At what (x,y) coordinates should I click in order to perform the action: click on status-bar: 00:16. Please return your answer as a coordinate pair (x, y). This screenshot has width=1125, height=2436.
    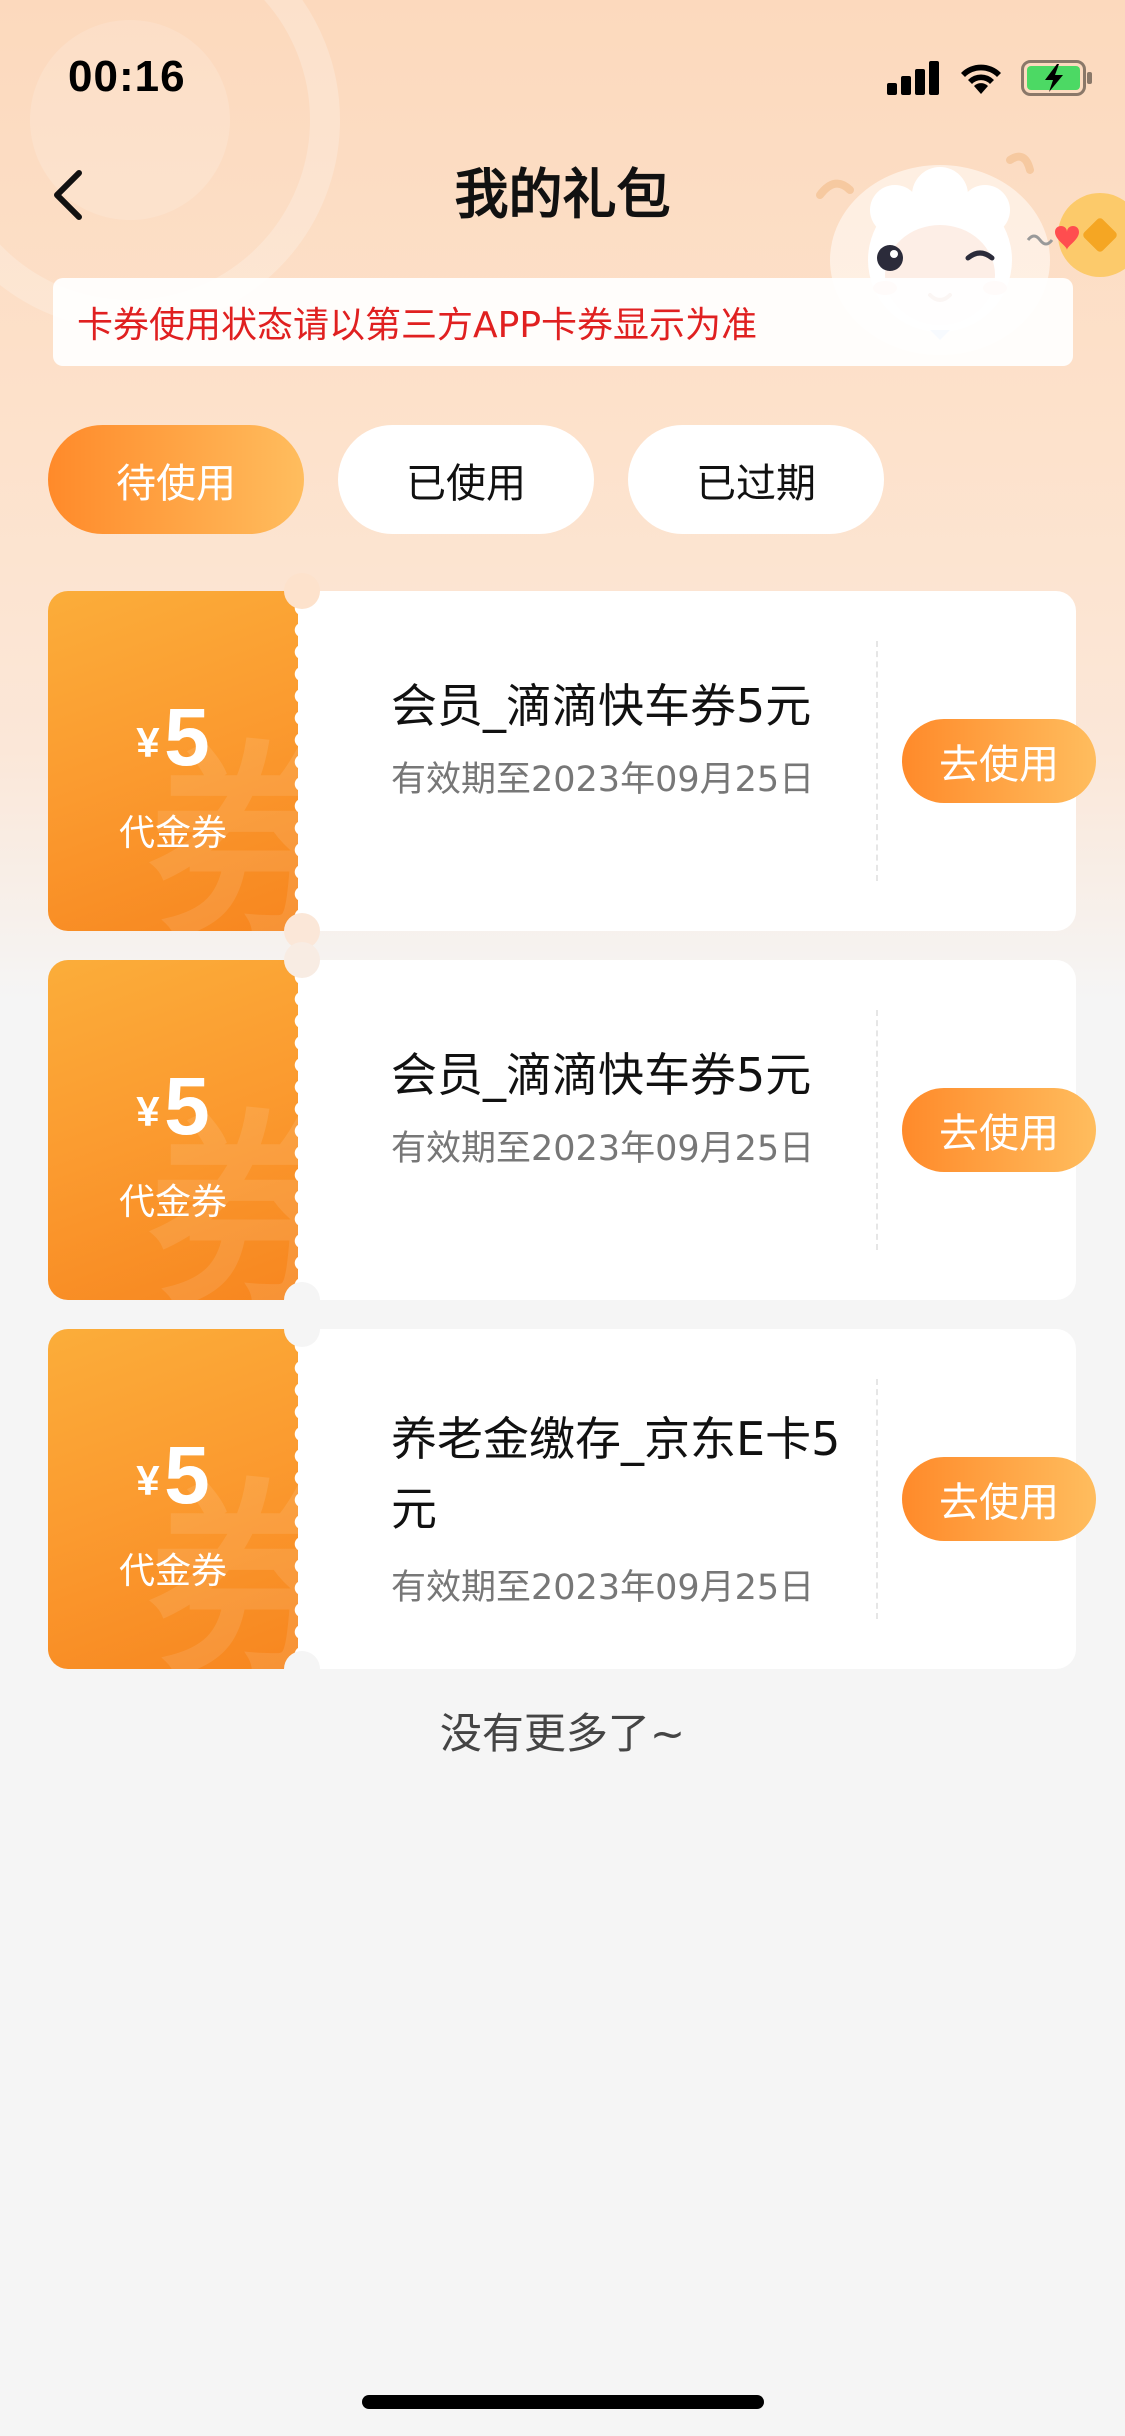
    Looking at the image, I should click on (562, 75).